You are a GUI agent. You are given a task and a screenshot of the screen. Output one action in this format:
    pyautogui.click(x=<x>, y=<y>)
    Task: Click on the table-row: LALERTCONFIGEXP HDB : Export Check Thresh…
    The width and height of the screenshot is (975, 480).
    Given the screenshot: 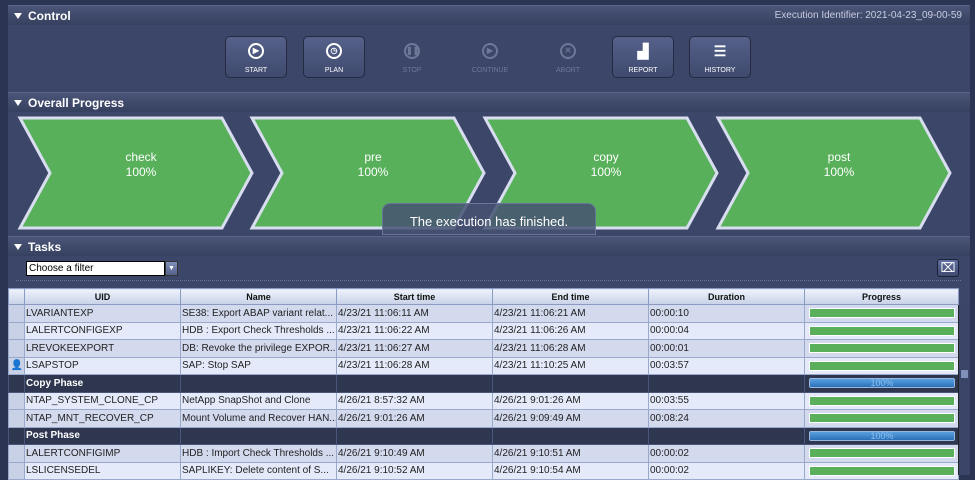 What is the action you would take?
    pyautogui.click(x=483, y=330)
    